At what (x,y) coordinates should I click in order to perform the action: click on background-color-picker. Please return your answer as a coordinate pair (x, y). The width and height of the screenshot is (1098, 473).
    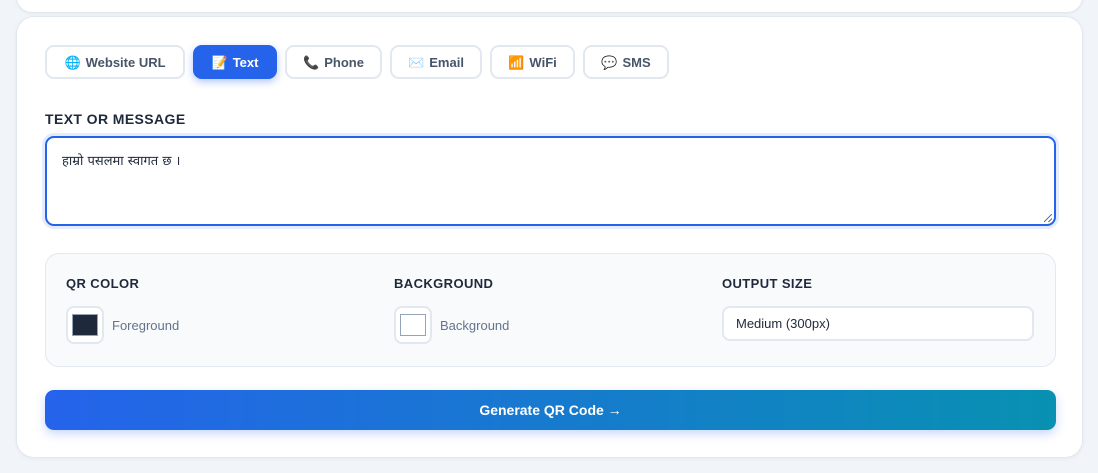
    Looking at the image, I should click on (413, 325).